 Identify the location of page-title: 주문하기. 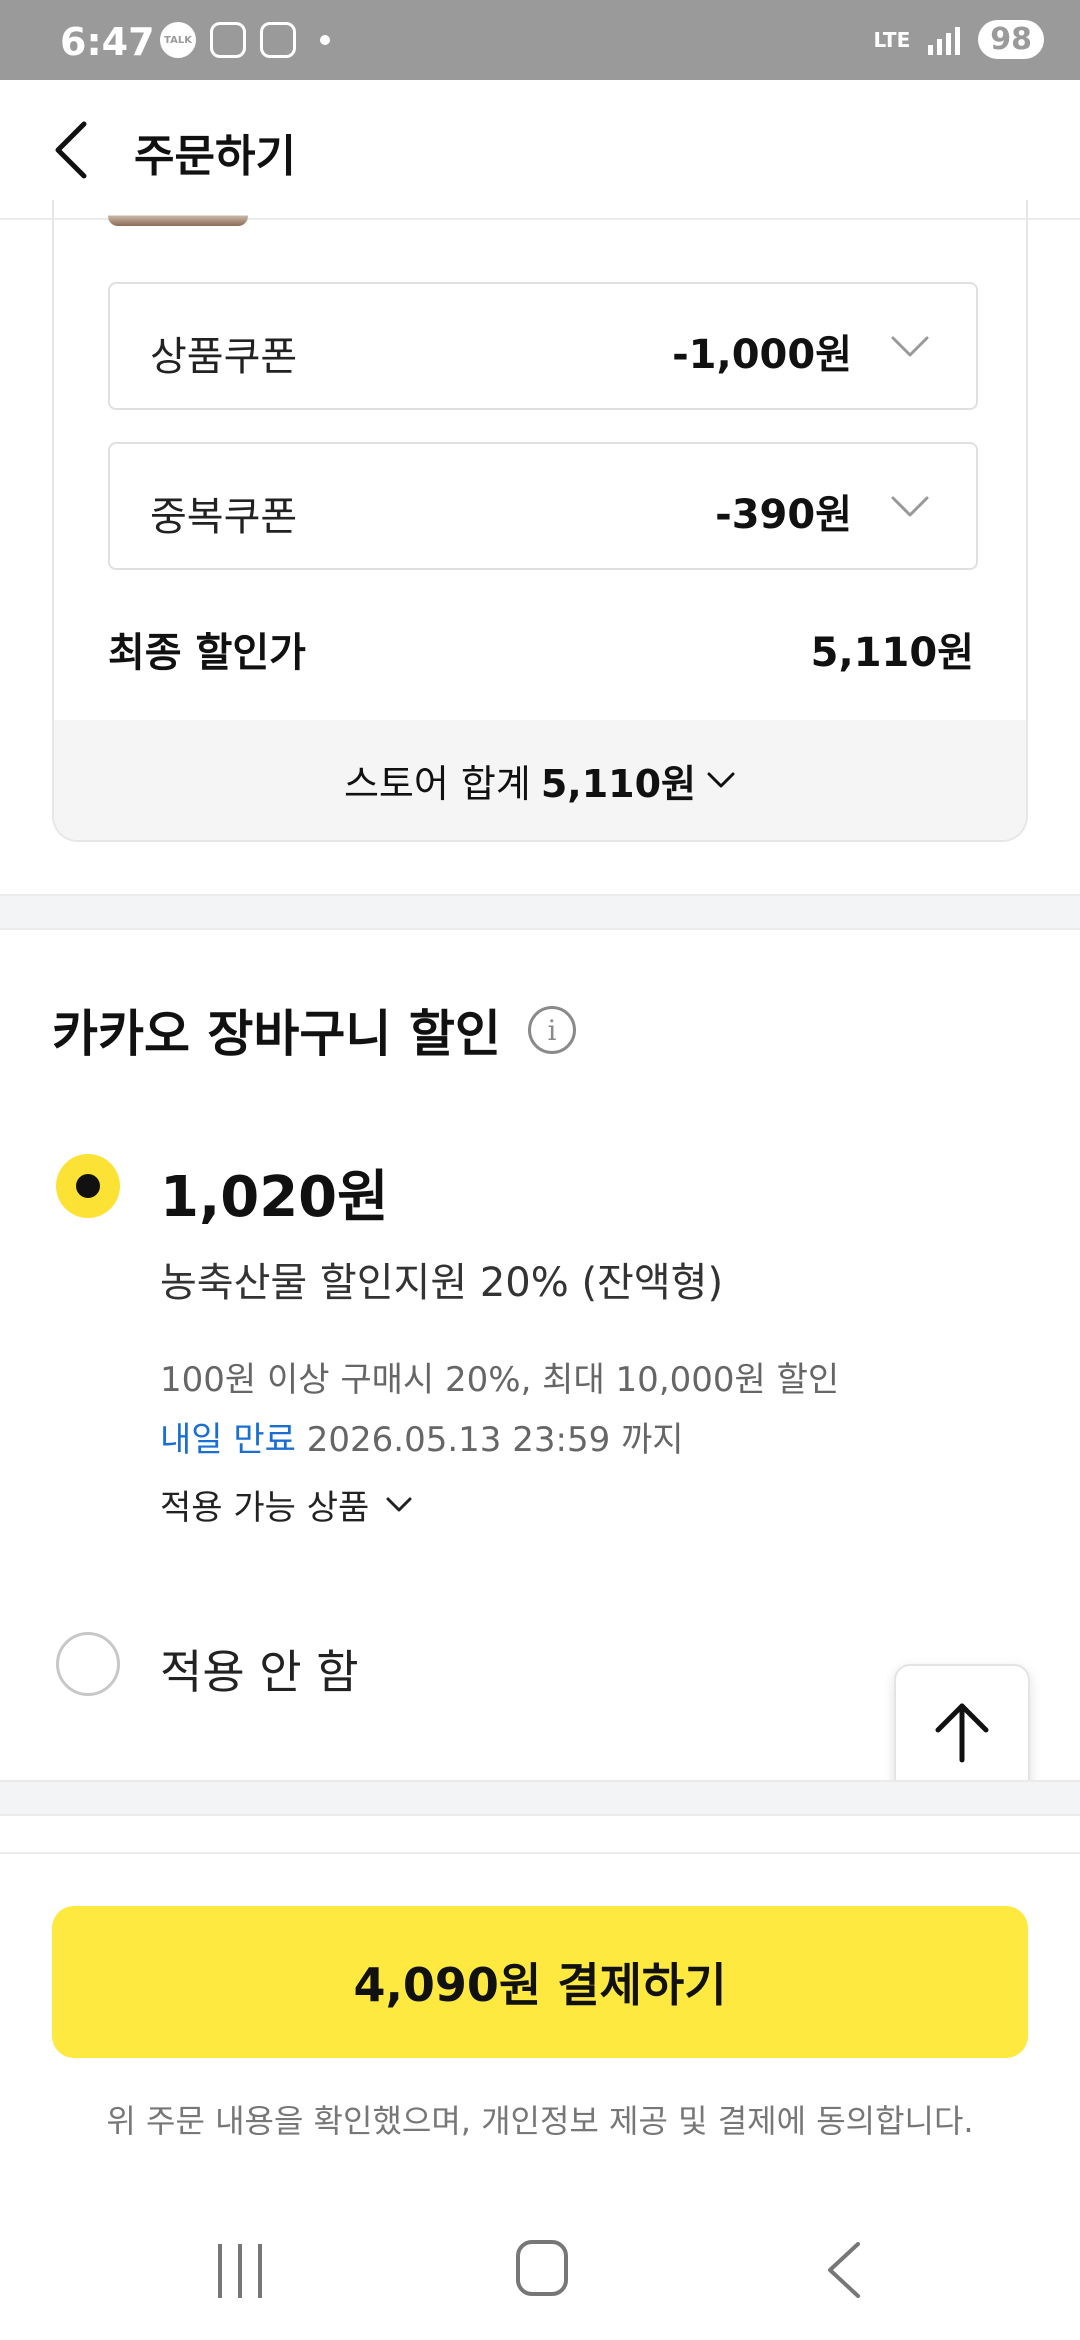
(215, 156).